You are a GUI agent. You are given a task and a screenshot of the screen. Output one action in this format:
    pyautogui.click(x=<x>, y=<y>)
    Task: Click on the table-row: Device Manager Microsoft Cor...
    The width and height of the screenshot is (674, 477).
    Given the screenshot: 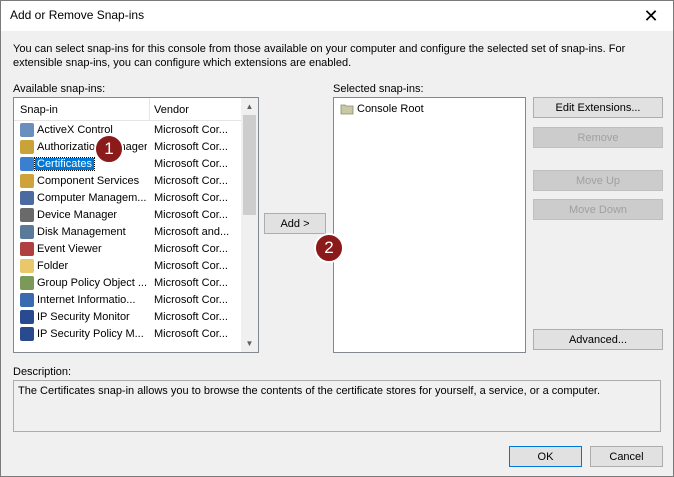 What is the action you would take?
    pyautogui.click(x=128, y=215)
    